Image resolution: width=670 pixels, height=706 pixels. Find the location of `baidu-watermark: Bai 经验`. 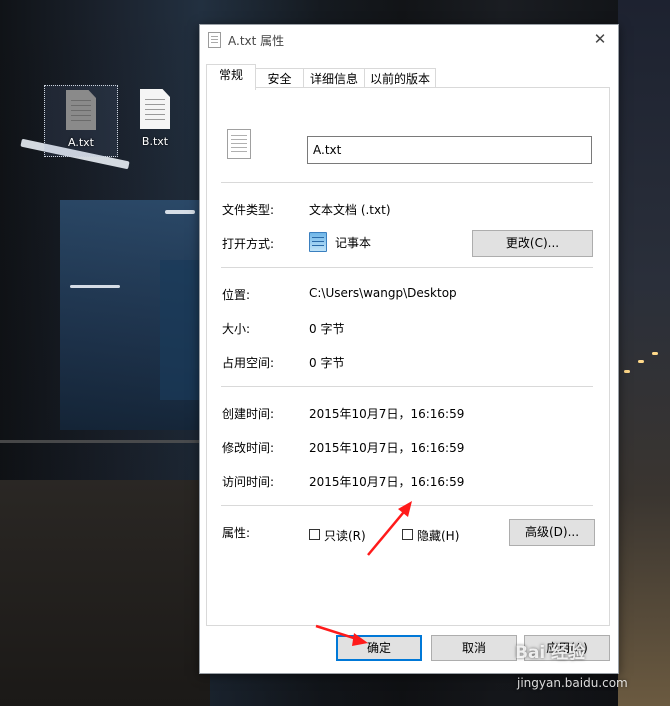

baidu-watermark: Bai 经验 is located at coordinates (550, 653).